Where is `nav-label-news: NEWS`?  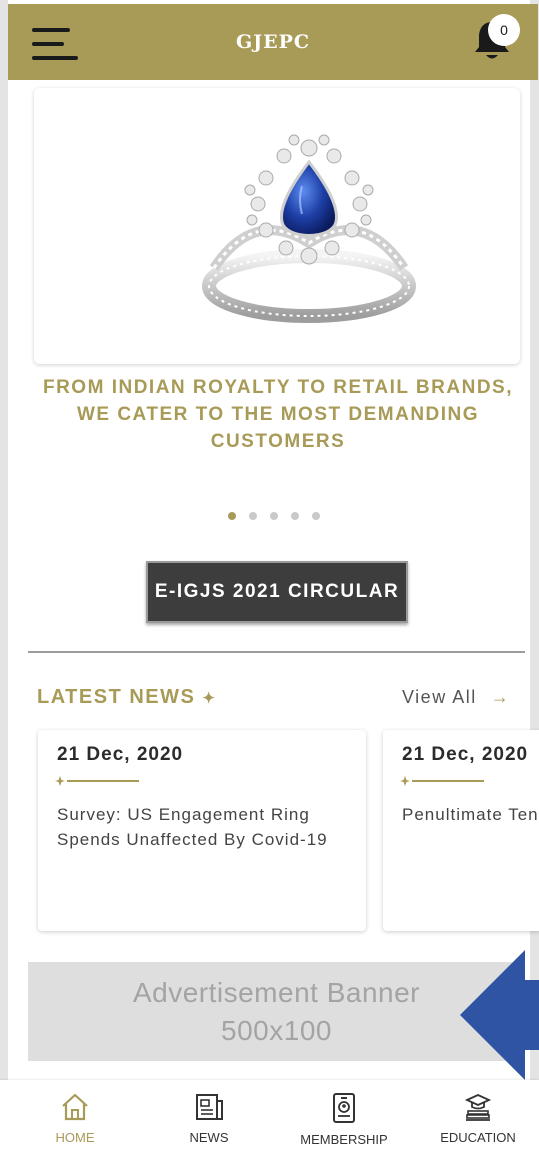
nav-label-news: NEWS is located at coordinates (209, 1137).